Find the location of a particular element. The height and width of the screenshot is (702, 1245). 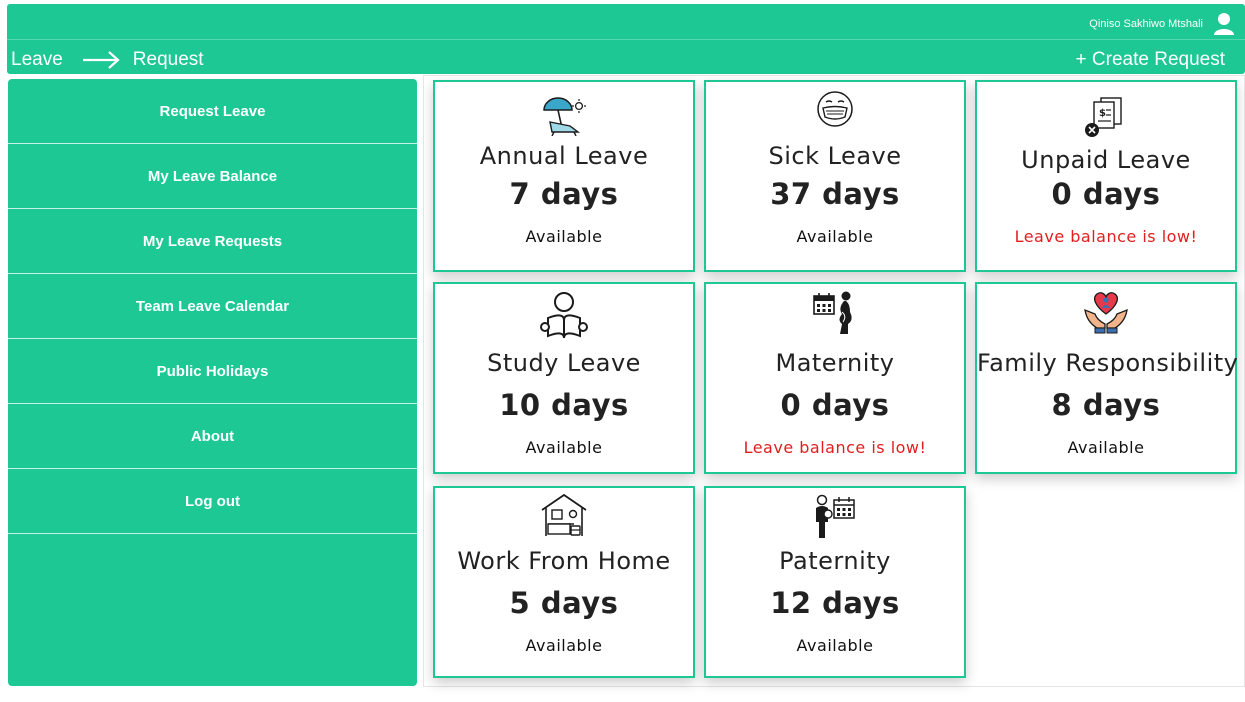

hands-heart-family-icon is located at coordinates (1106, 313).